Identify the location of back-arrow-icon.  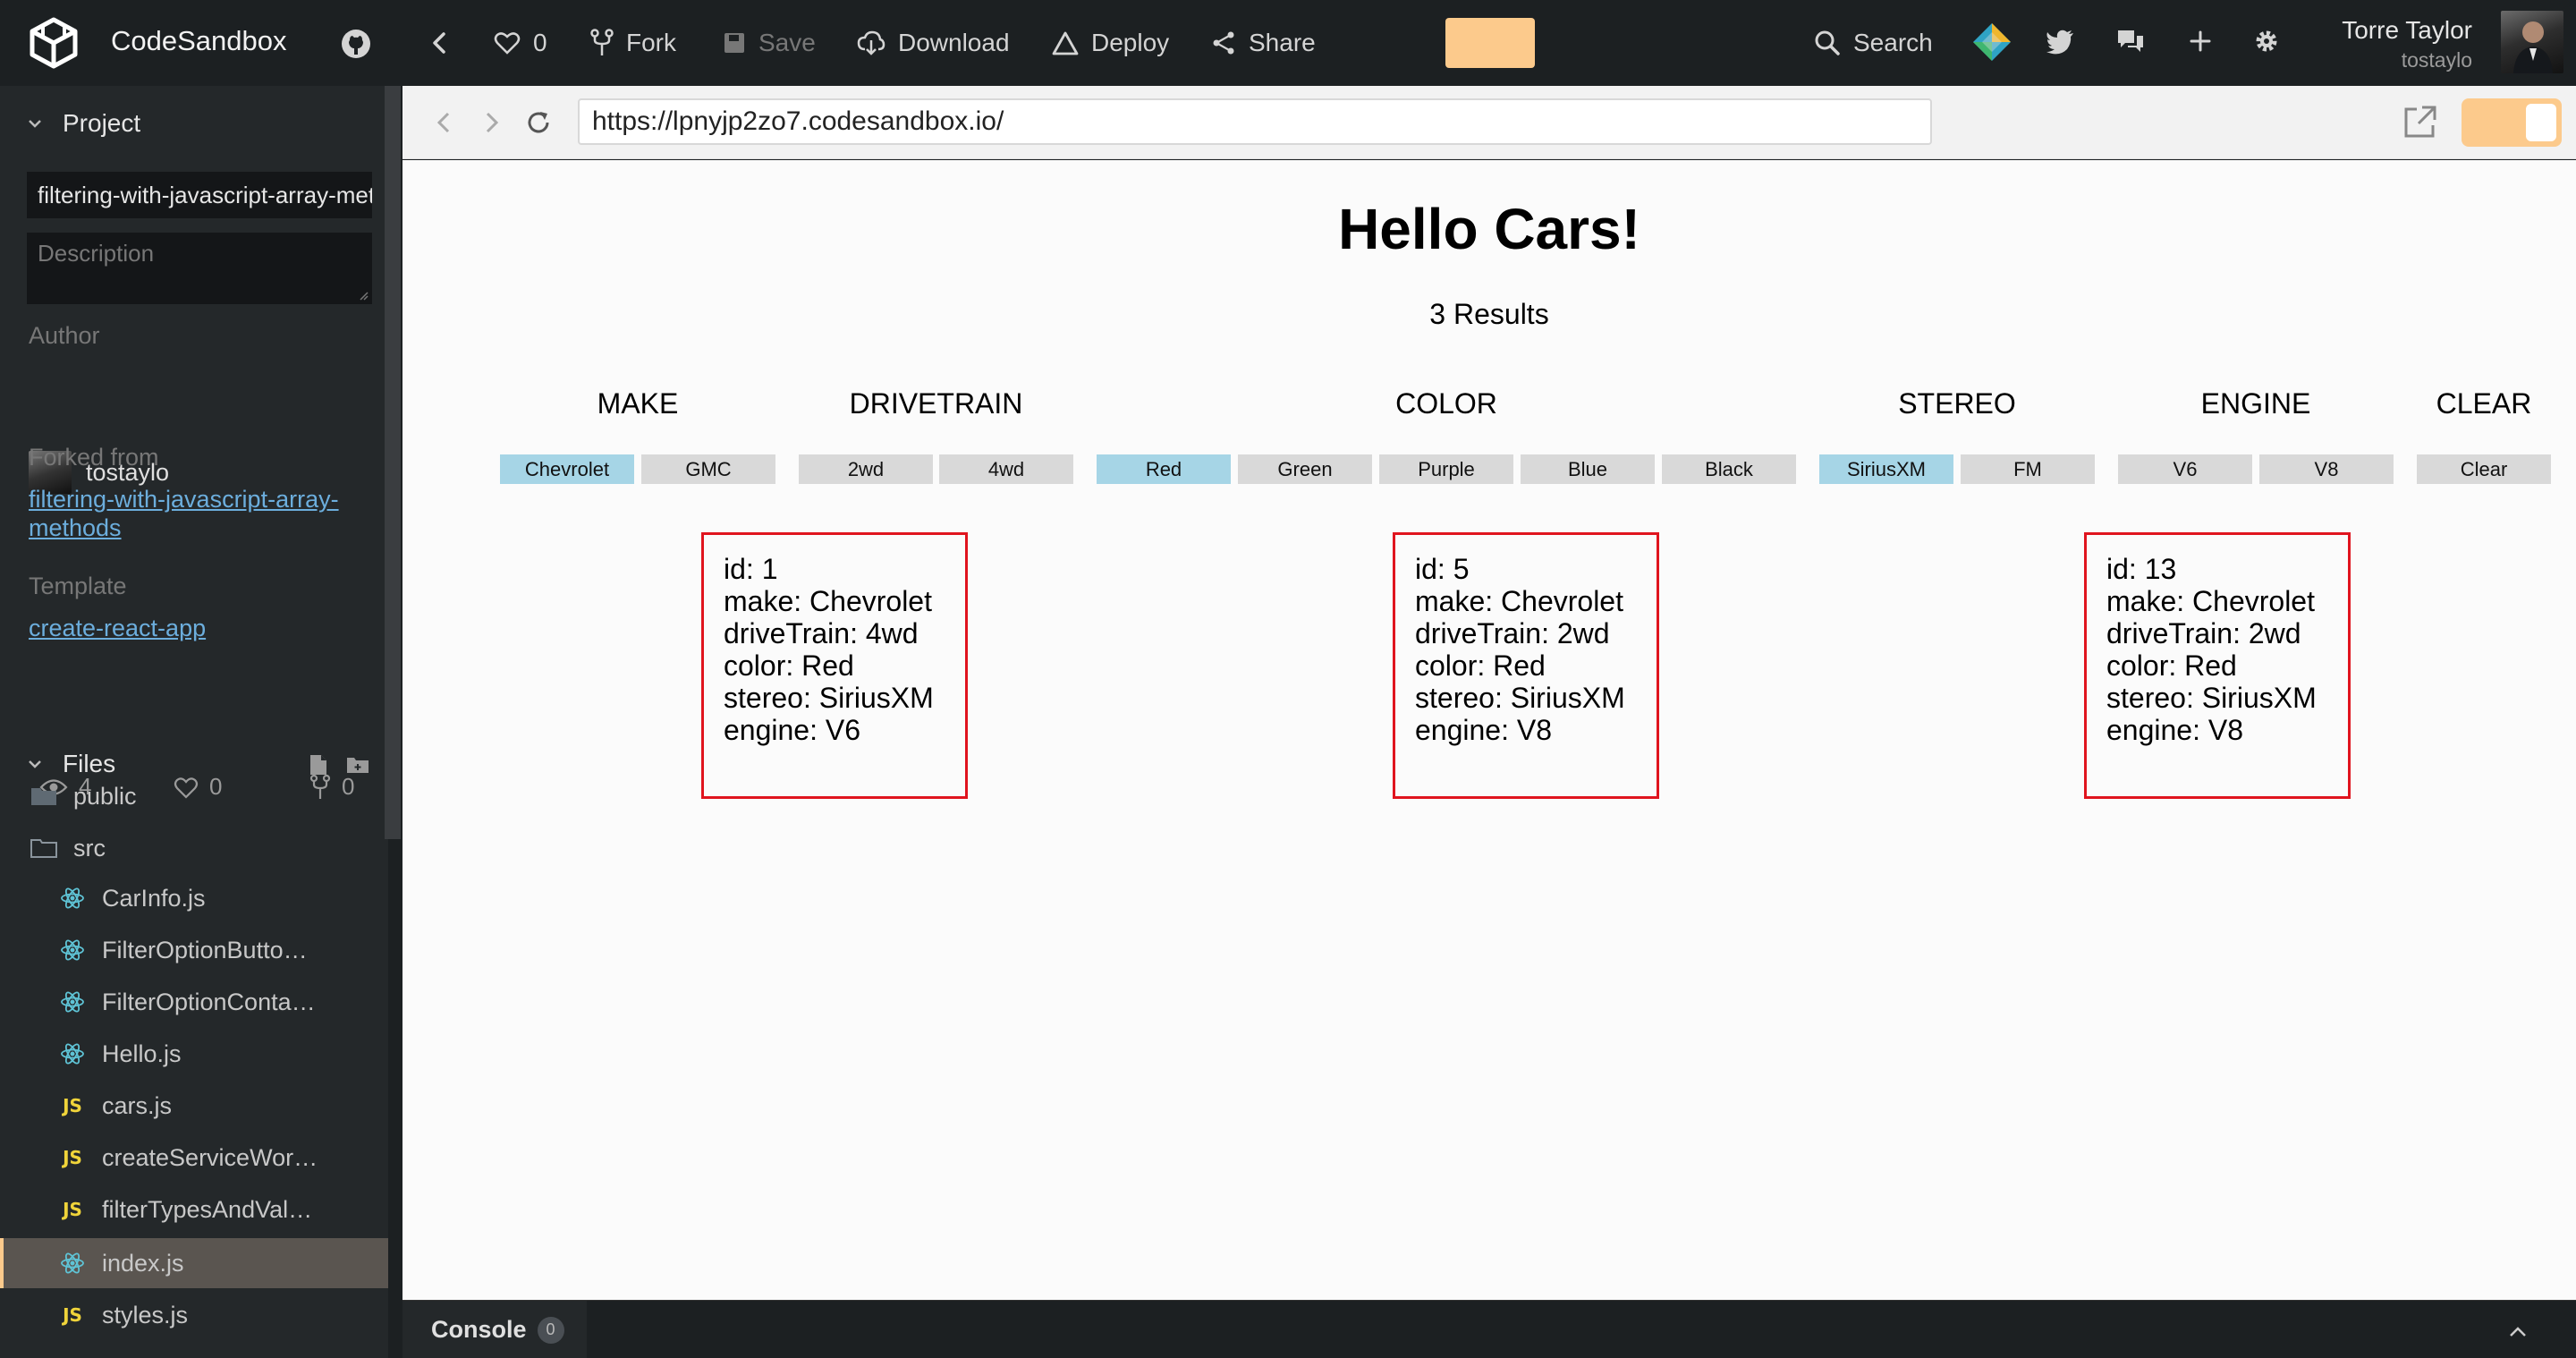
(440, 43).